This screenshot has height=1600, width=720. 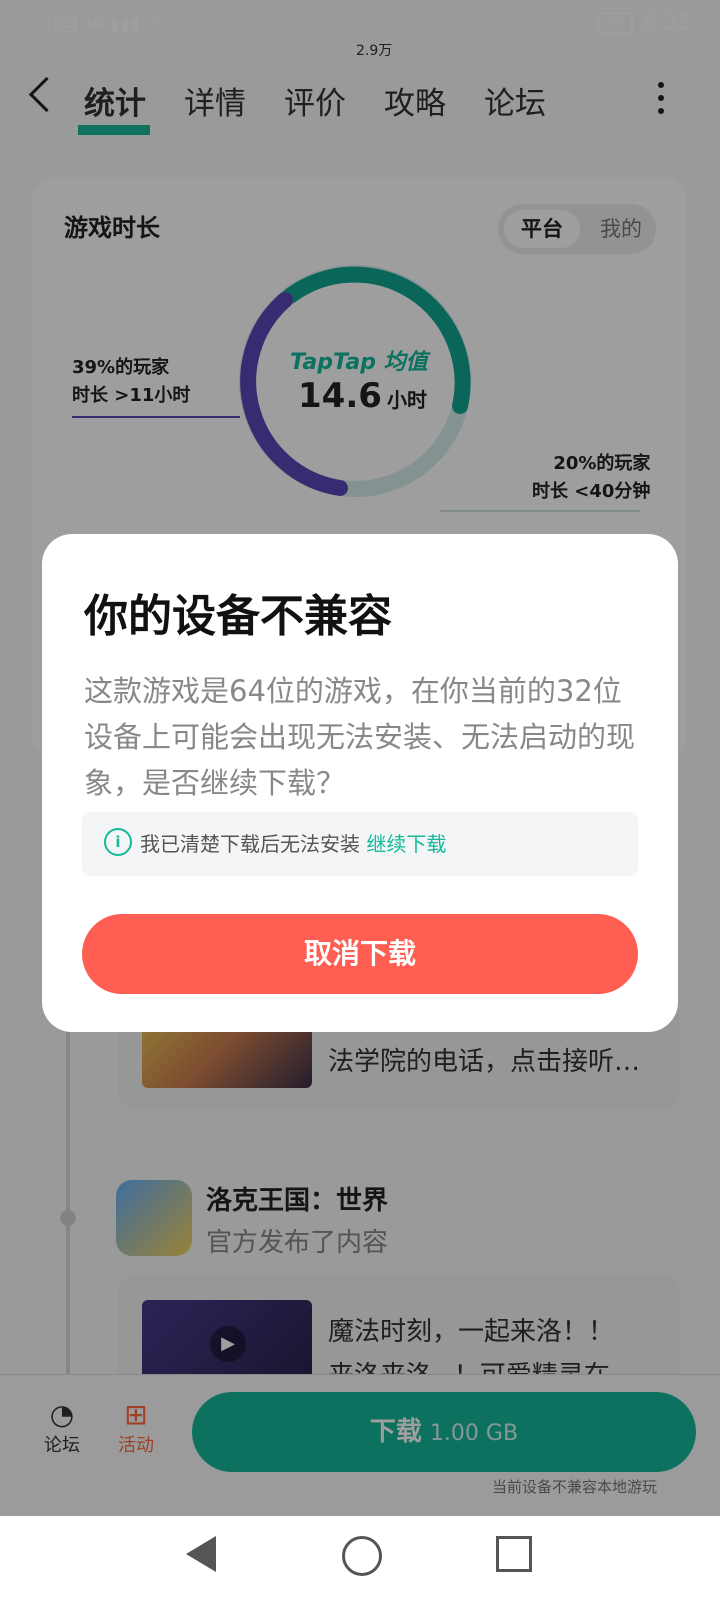 What do you see at coordinates (360, 954) in the screenshot?
I see `cancel-download-button: 取消下载` at bounding box center [360, 954].